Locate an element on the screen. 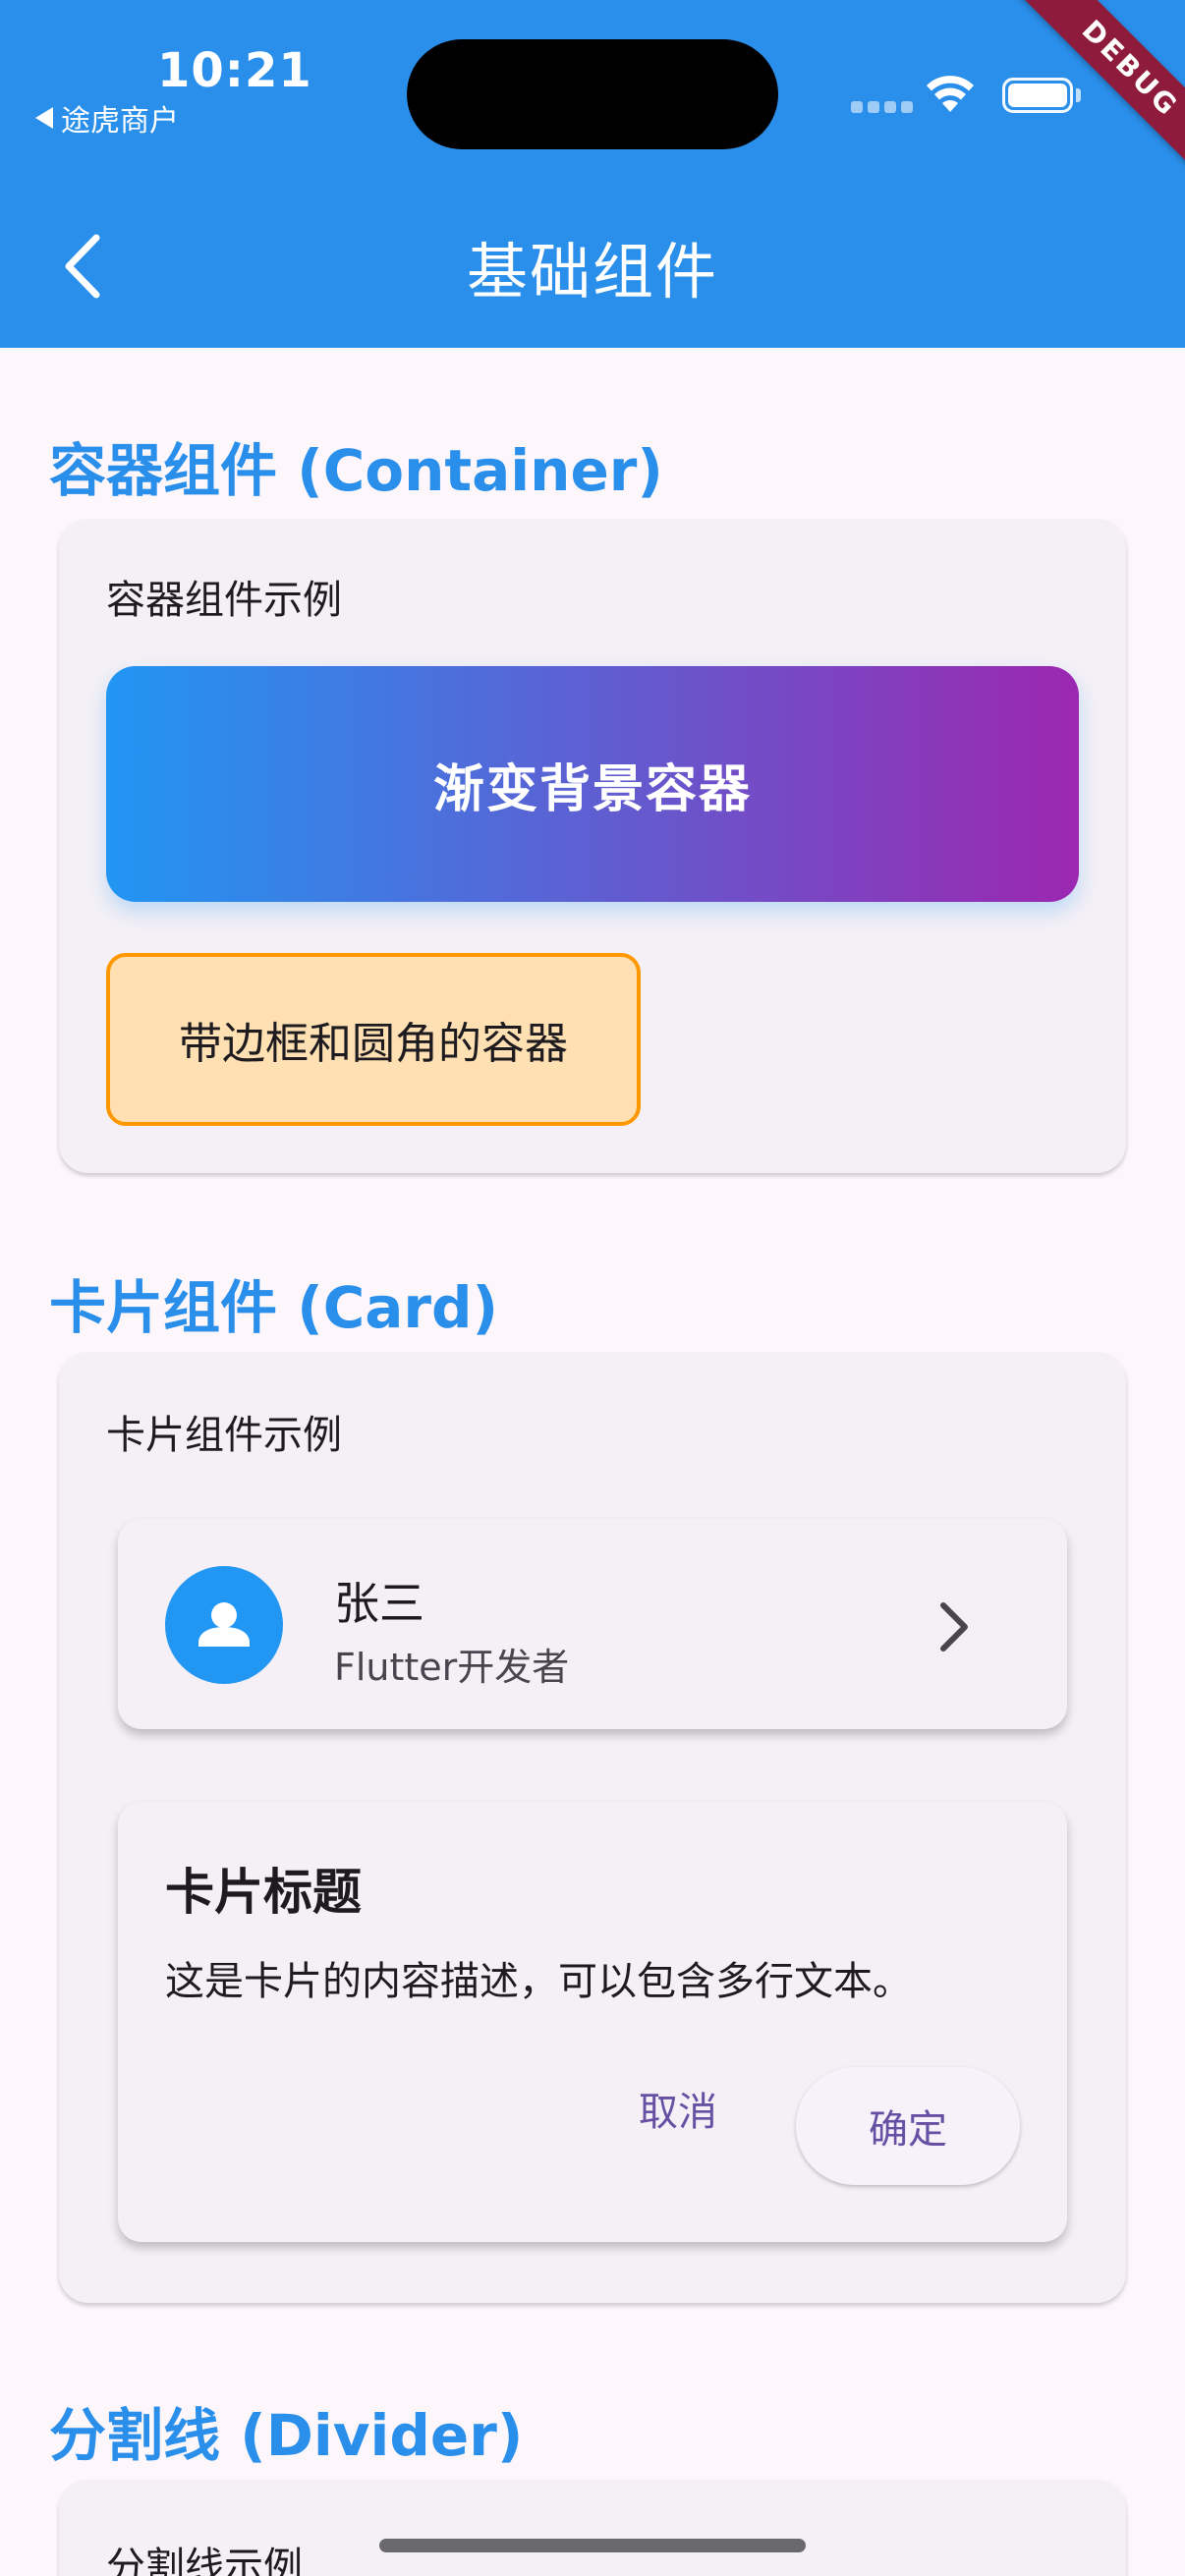  content-card: 卡片标题 这是卡片的内容描述，可以包含多行文本。 取消 确定 is located at coordinates (592, 2022).